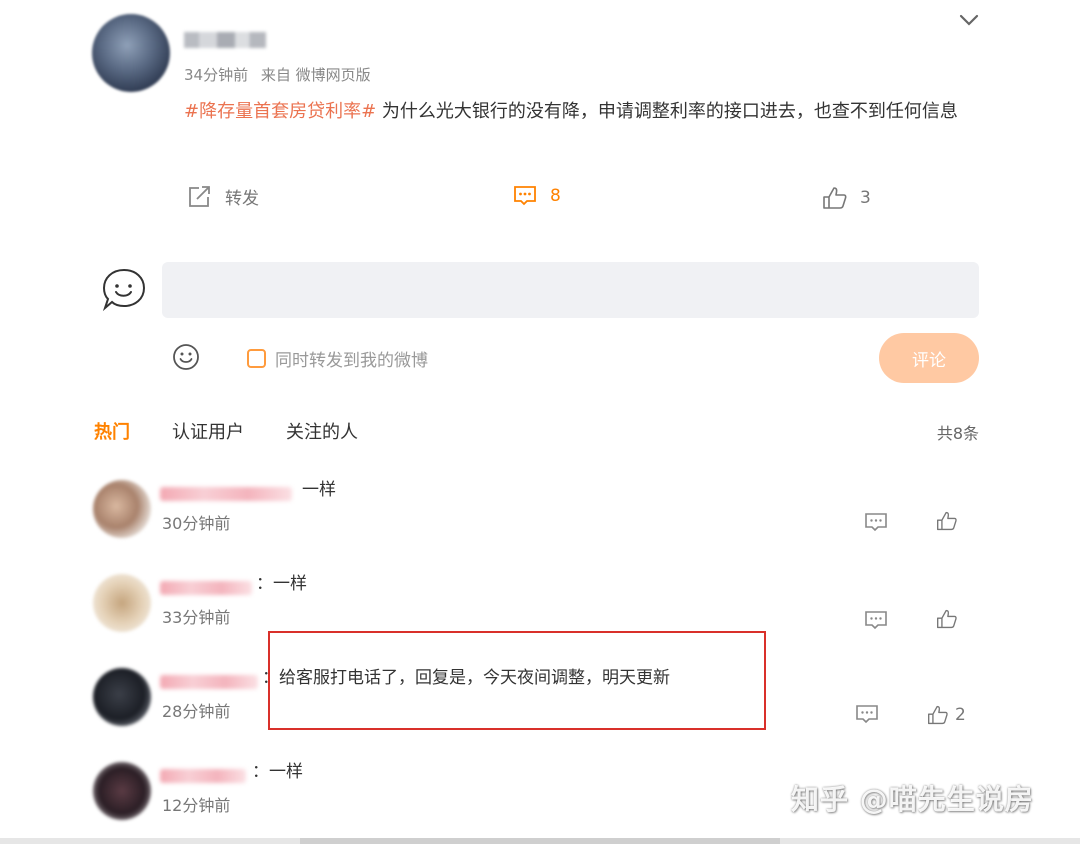 The width and height of the screenshot is (1080, 844). Describe the element at coordinates (199, 196) in the screenshot. I see `repost-icon` at that location.